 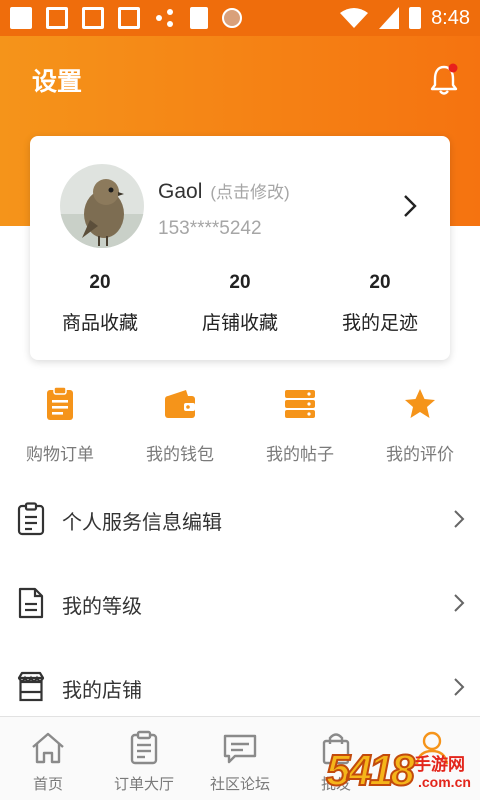 I want to click on menu-label: 我的等级, so click(x=102, y=606).